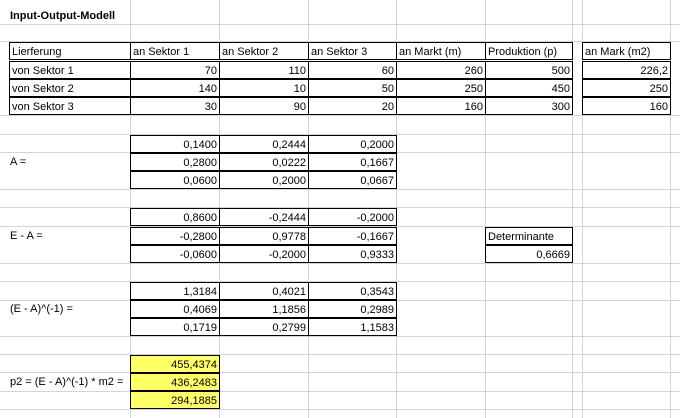 This screenshot has width=680, height=418. Describe the element at coordinates (352, 309) in the screenshot. I see `matrix-inv-cell: 0,2989` at that location.